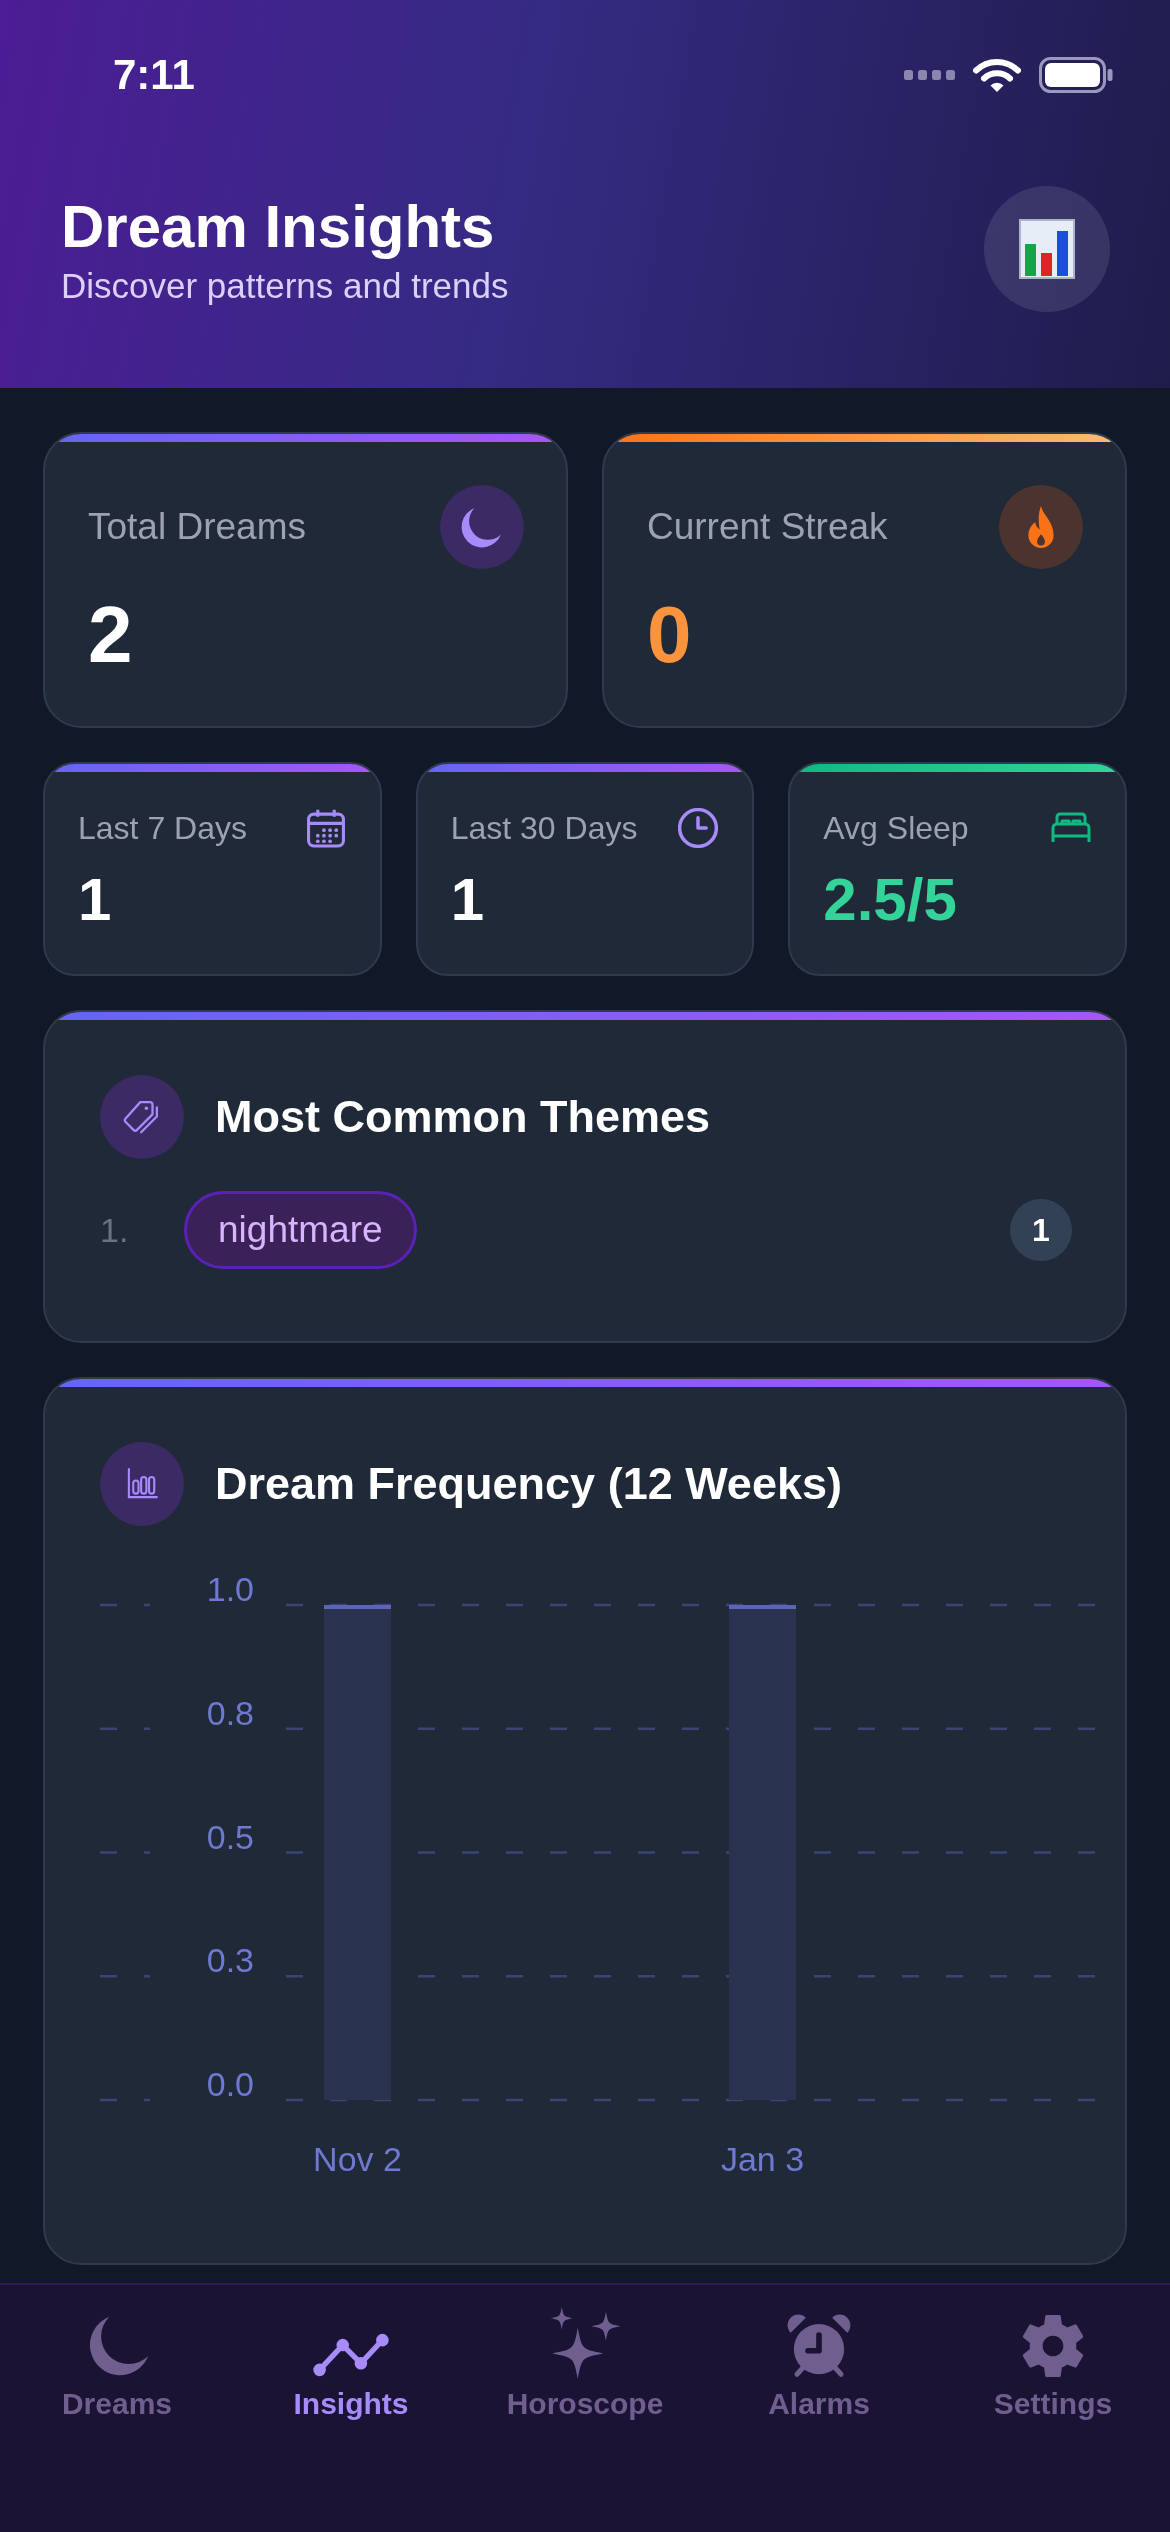 This screenshot has width=1170, height=2532. I want to click on axis-tick-label: 1.0, so click(230, 1589).